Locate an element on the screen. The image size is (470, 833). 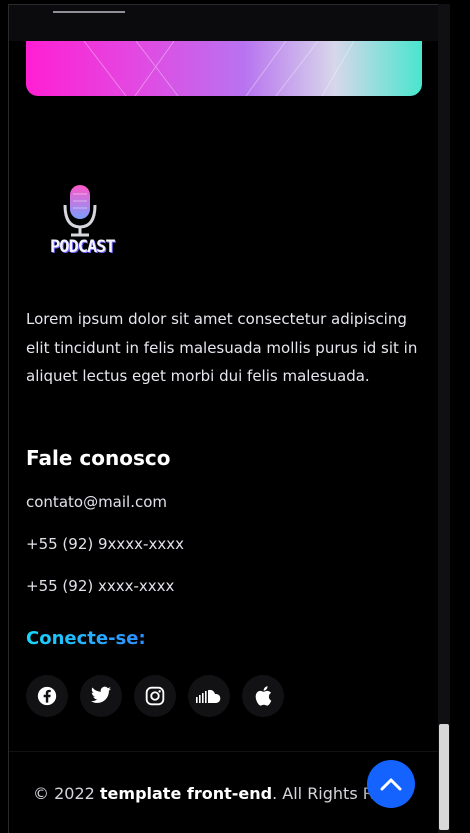
soundcloud-icon is located at coordinates (208, 696).